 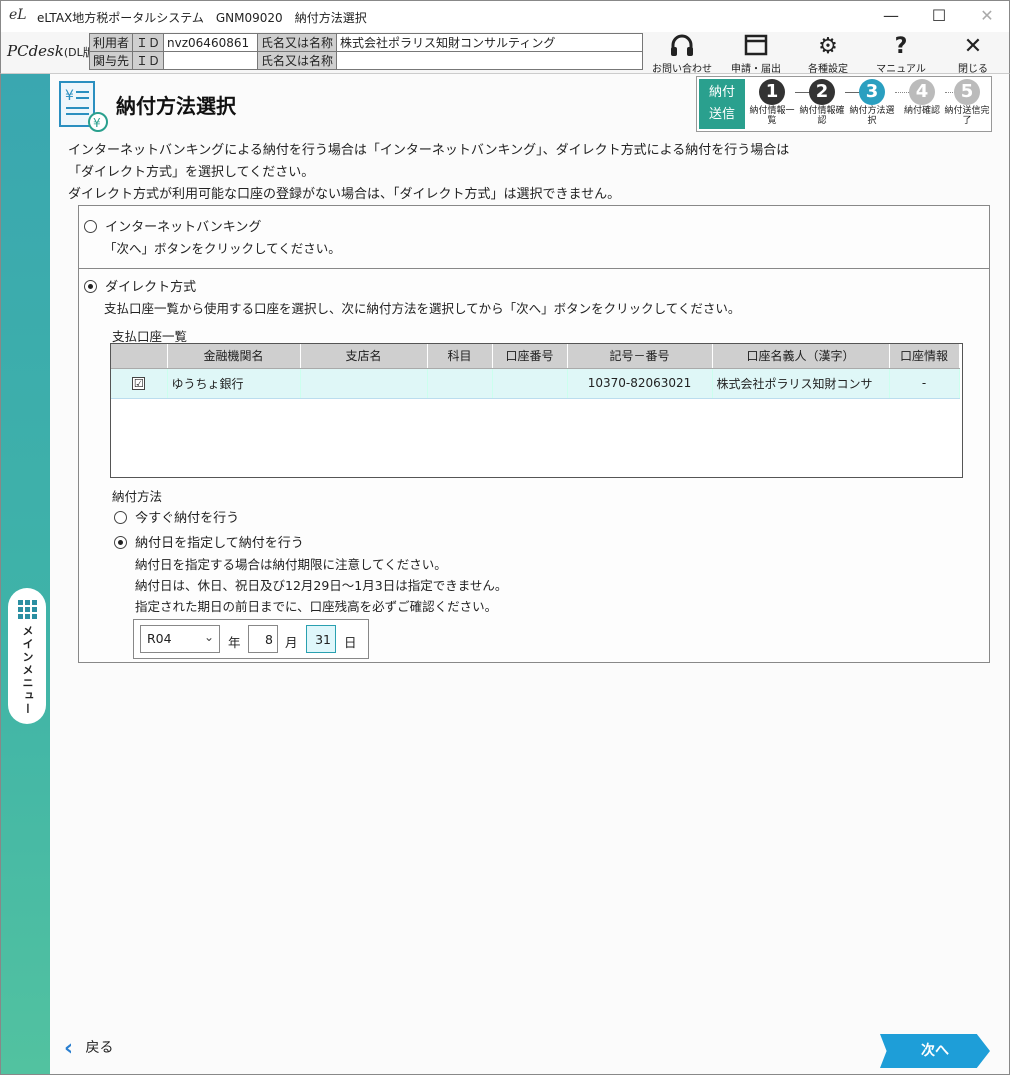 I want to click on manual-button: ? マニュアル, so click(x=901, y=54).